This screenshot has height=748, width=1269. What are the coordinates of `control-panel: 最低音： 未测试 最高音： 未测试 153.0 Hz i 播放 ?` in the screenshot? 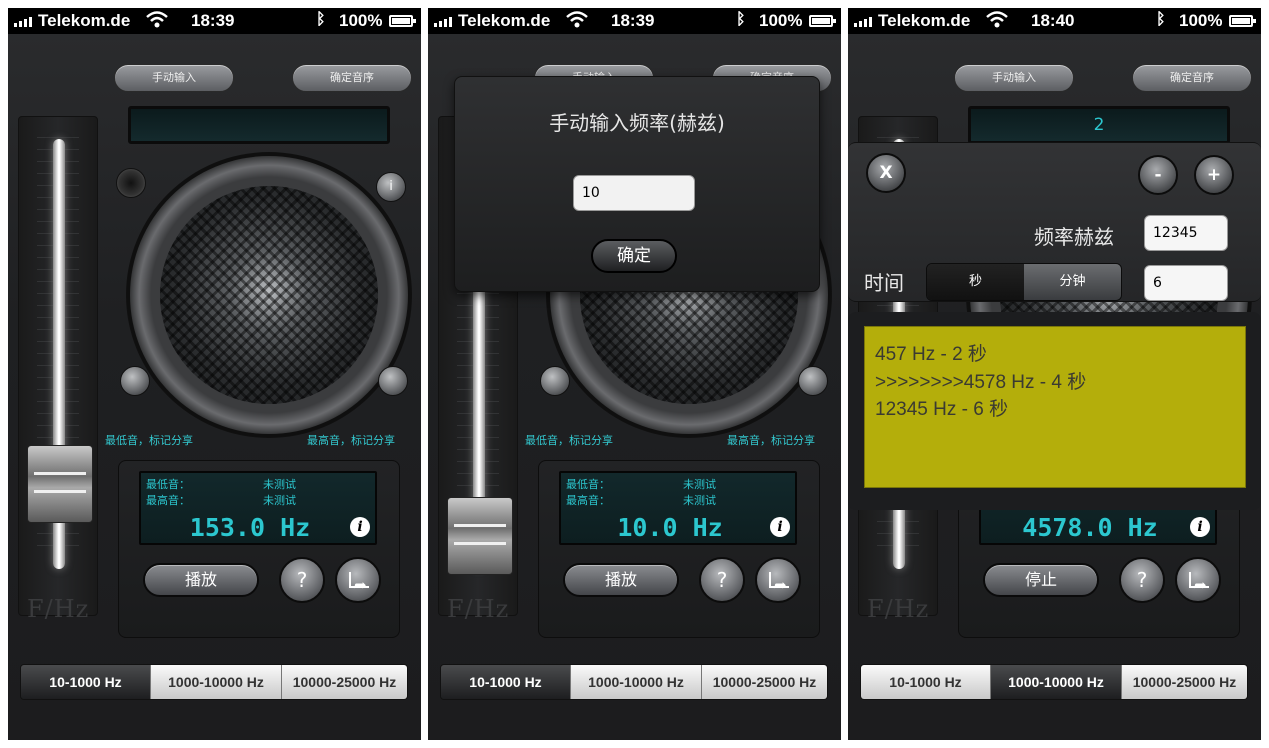 It's located at (259, 549).